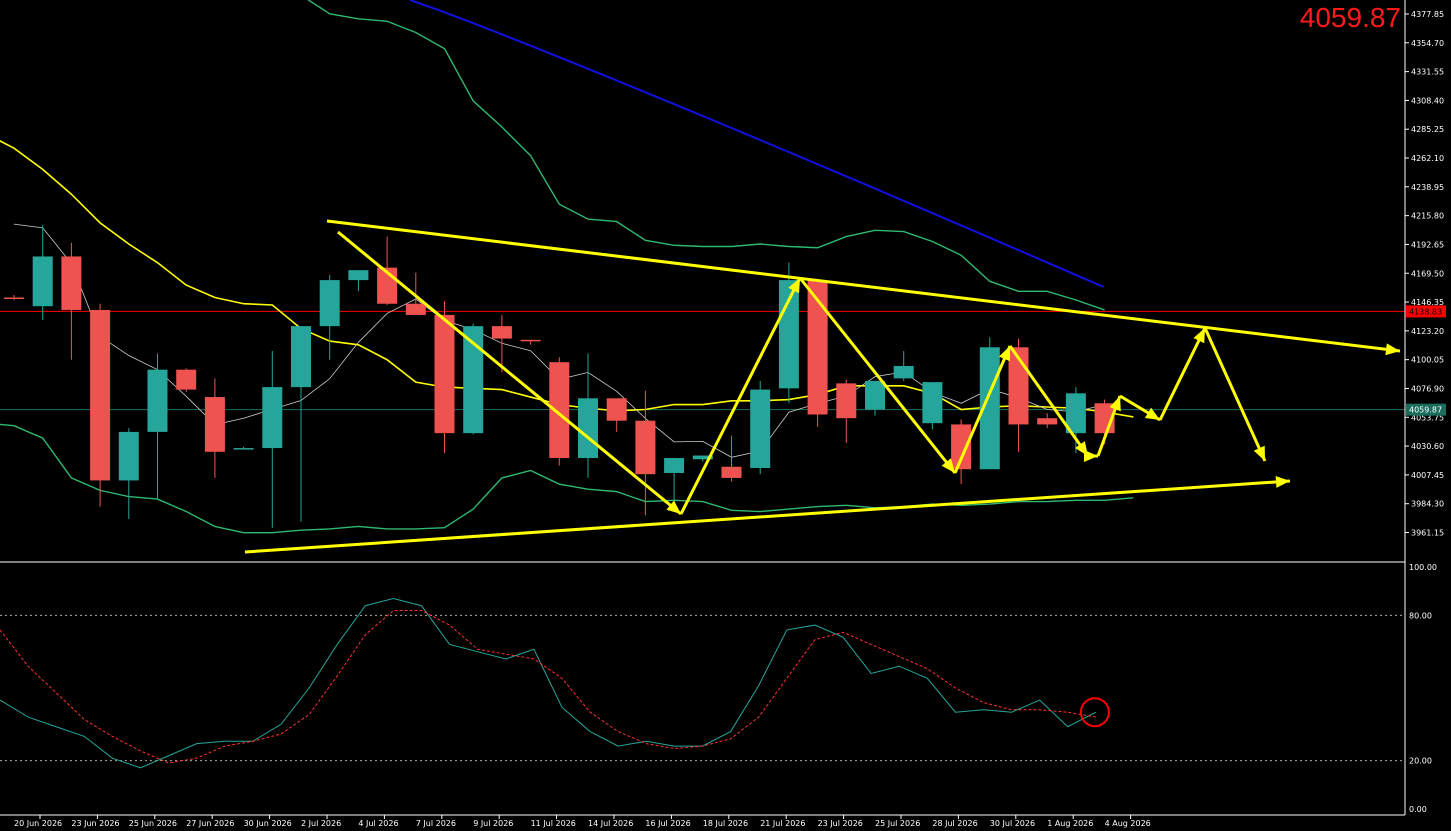 The height and width of the screenshot is (831, 1451). I want to click on time-tick-label: 9 Jul 2026, so click(493, 823).